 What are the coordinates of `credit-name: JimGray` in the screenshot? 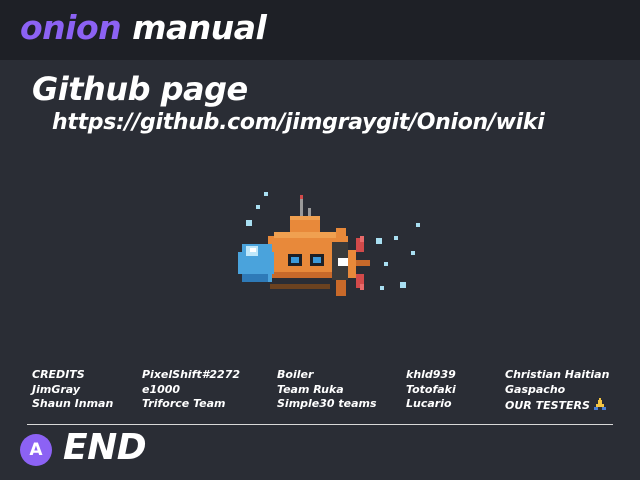 It's located at (56, 389).